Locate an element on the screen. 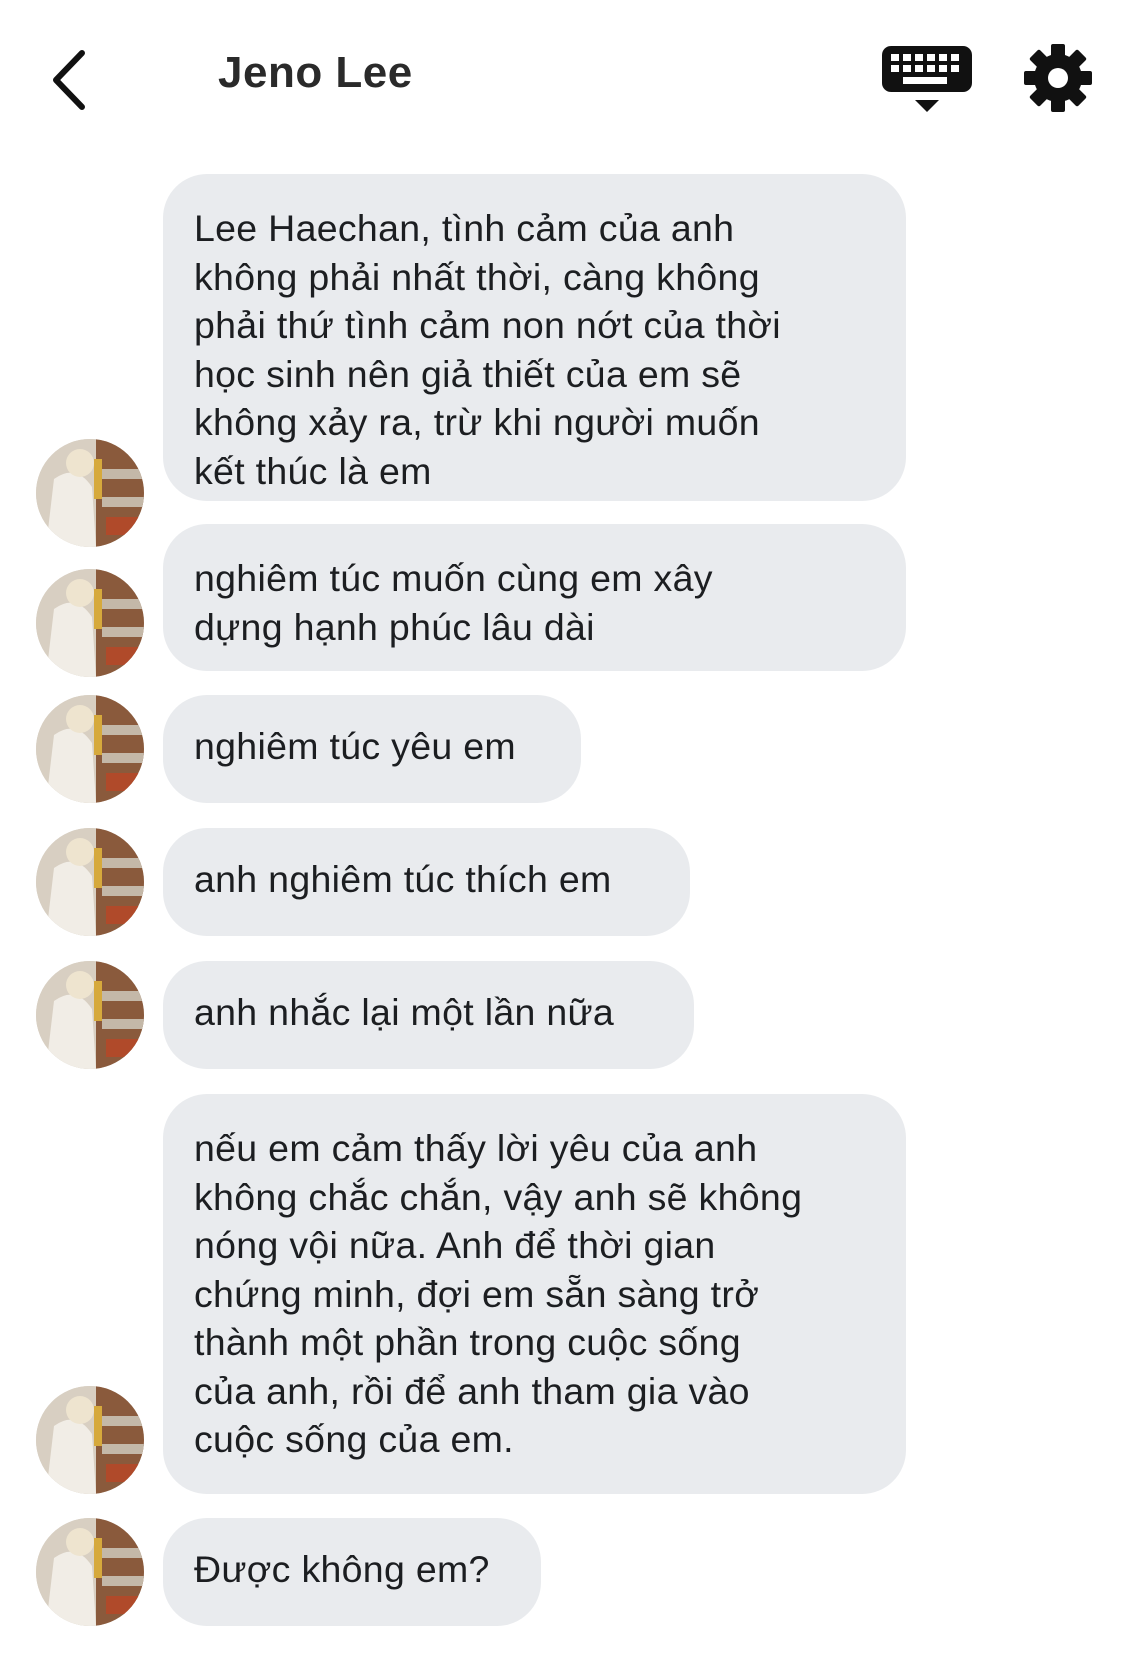  settings-button is located at coordinates (1058, 78).